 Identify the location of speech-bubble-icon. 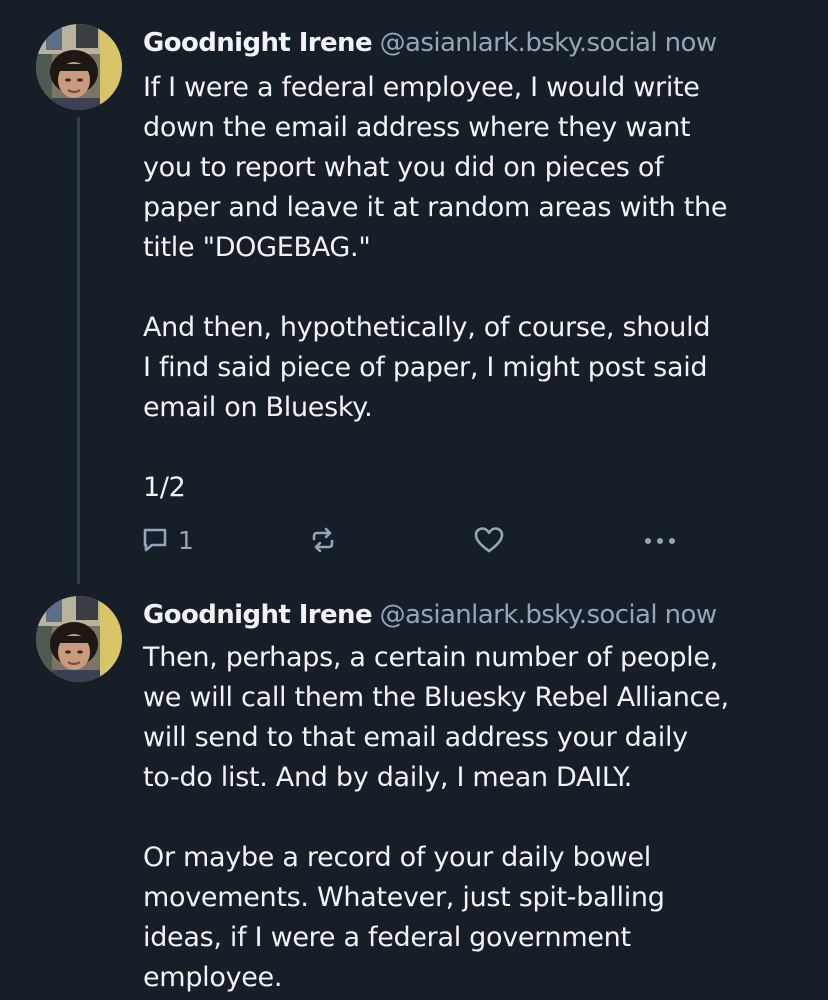
(155, 540).